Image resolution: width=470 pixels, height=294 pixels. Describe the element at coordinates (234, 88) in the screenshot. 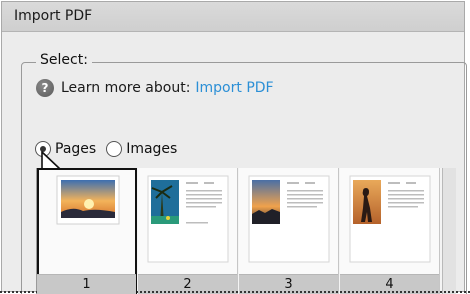

I see `import-pdf-help-link: Import PDF` at that location.